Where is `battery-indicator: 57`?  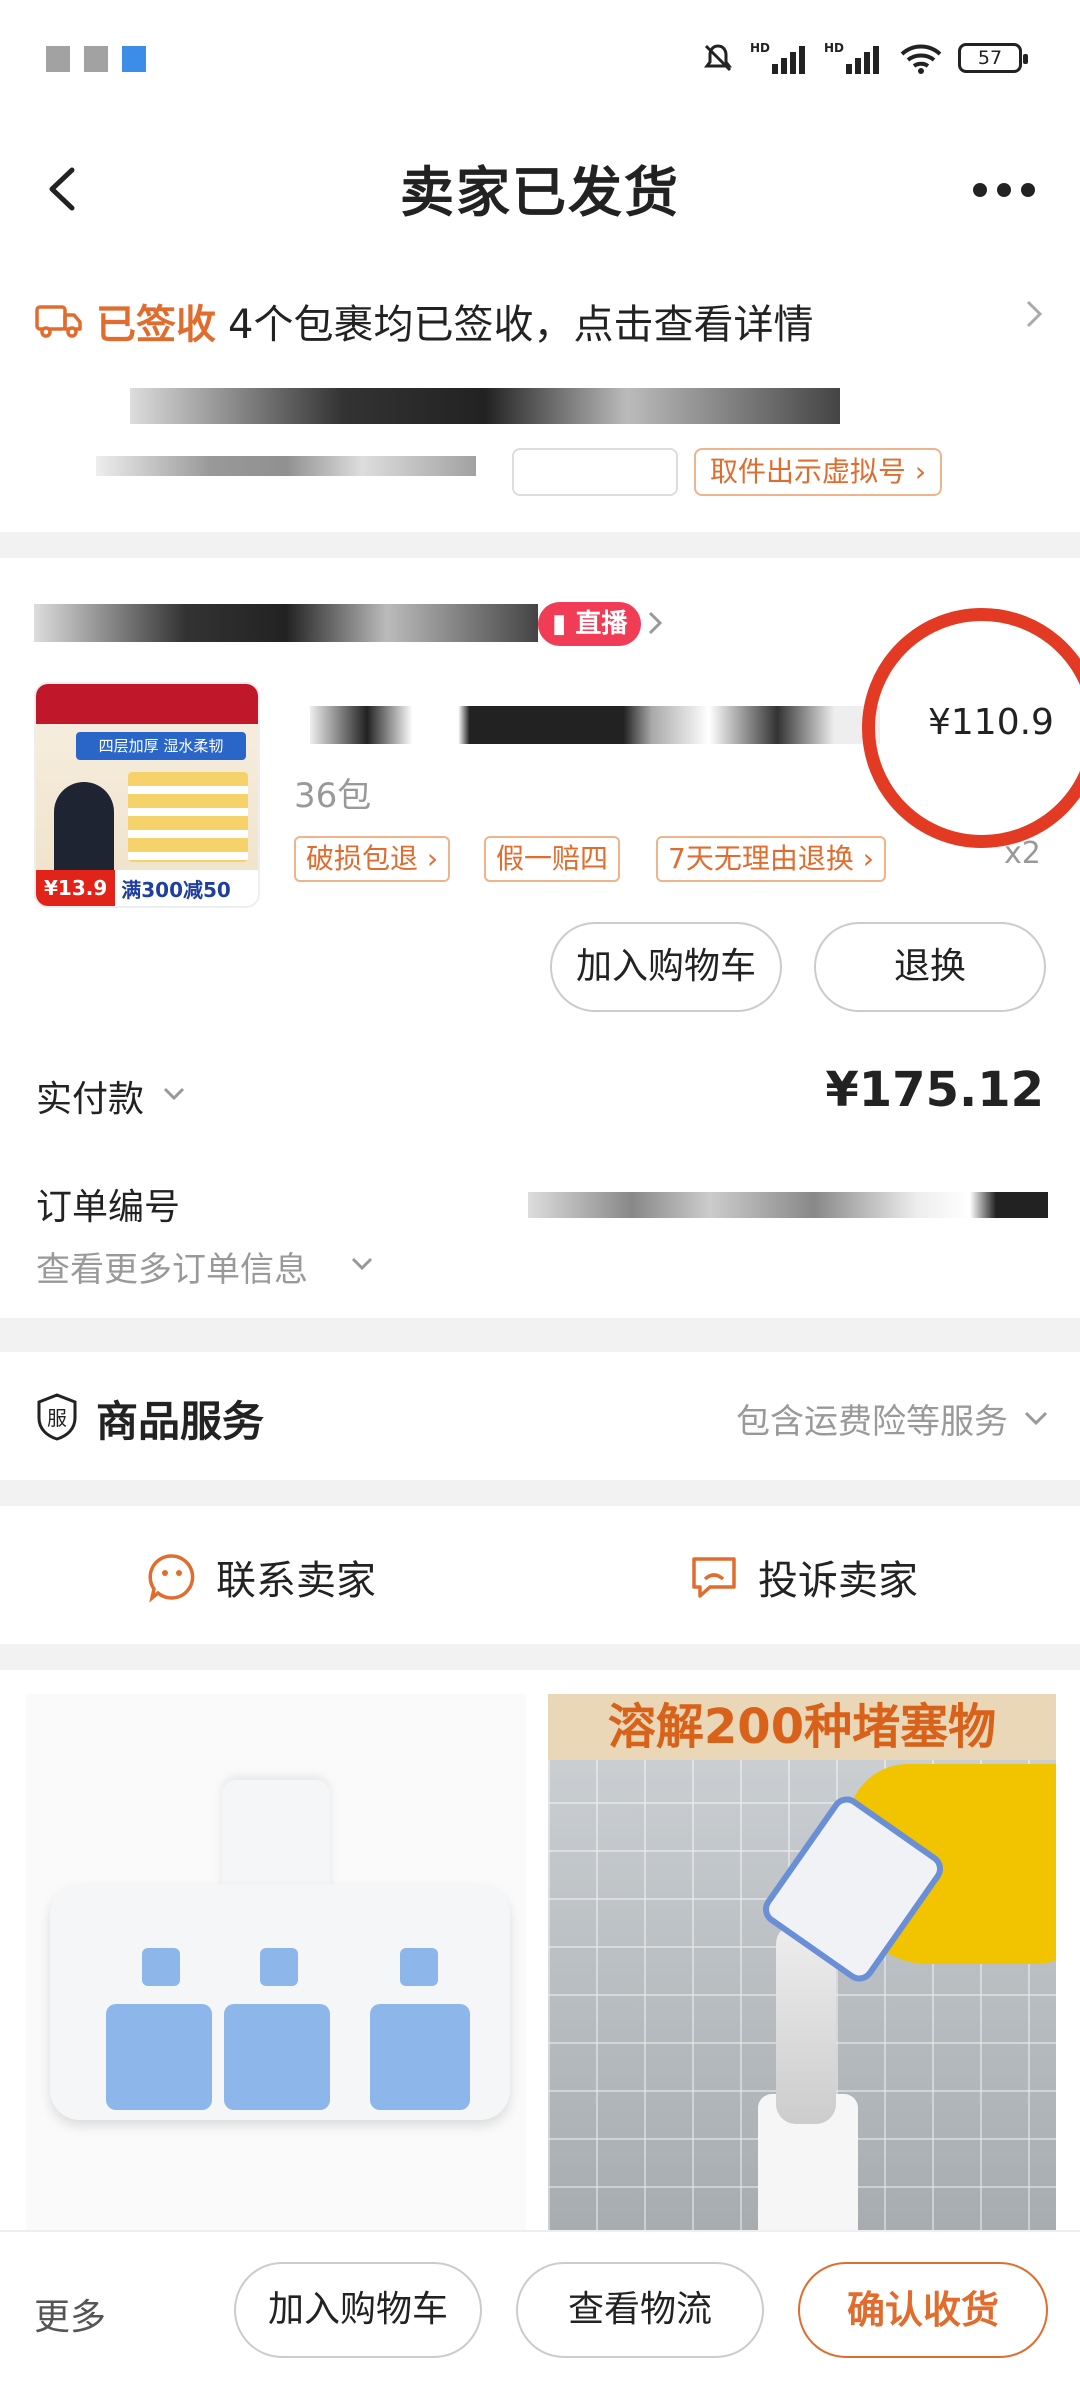
battery-indicator: 57 is located at coordinates (993, 58).